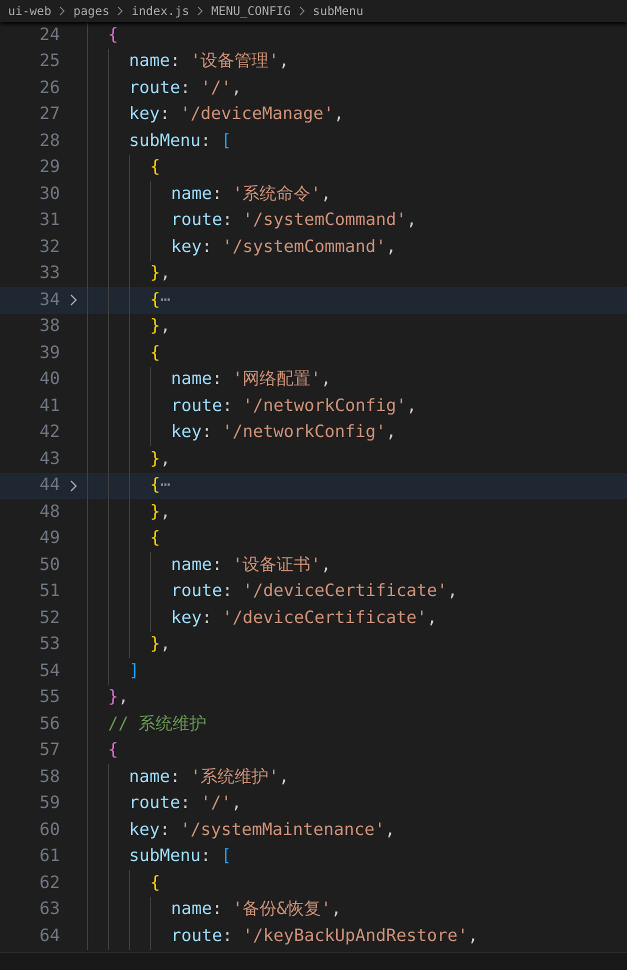  Describe the element at coordinates (186, 433) in the screenshot. I see `property-key: key` at that location.